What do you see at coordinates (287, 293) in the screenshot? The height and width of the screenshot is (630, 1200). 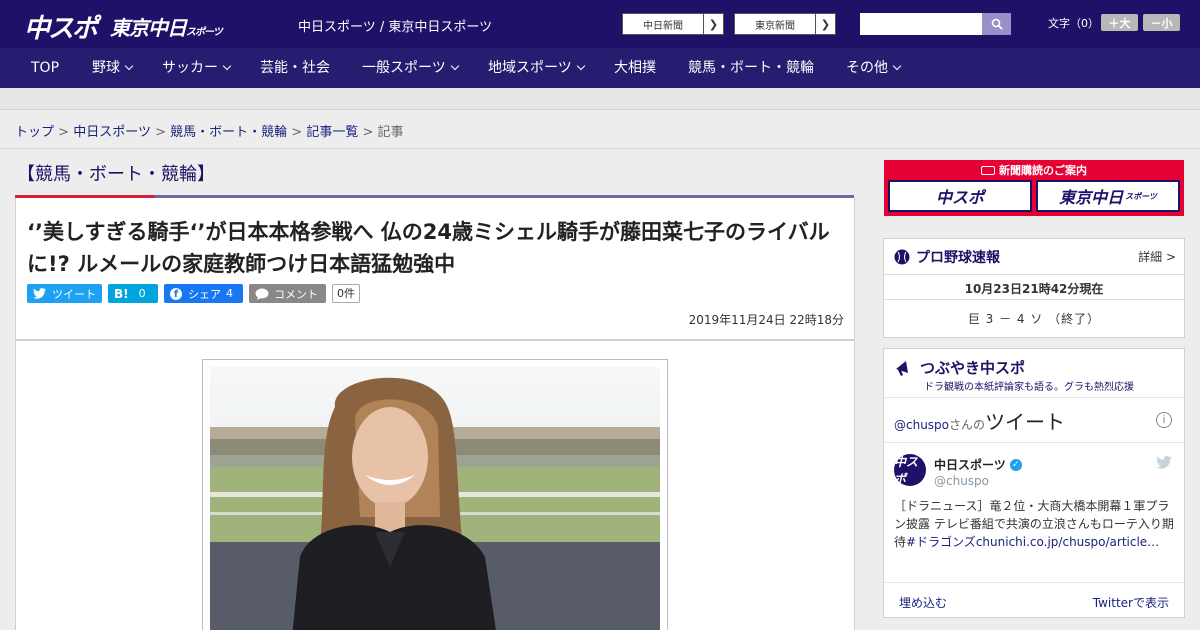 I see `comment-button: コメント` at bounding box center [287, 293].